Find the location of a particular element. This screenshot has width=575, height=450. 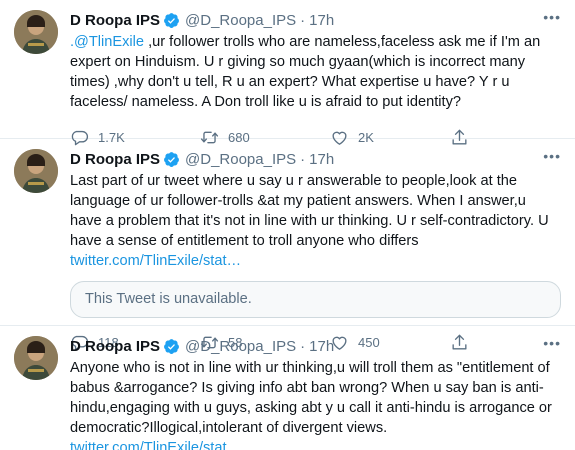

mention-link: .@TlinExile is located at coordinates (107, 42).